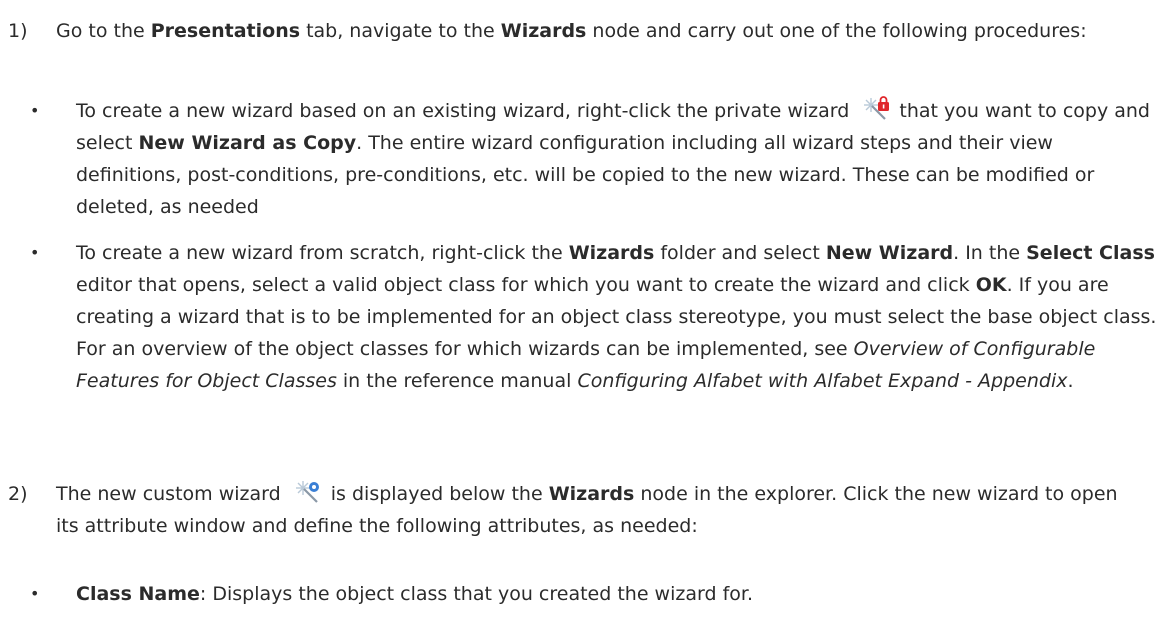 The height and width of the screenshot is (619, 1169). I want to click on ui-term: New Wizard, so click(889, 253).